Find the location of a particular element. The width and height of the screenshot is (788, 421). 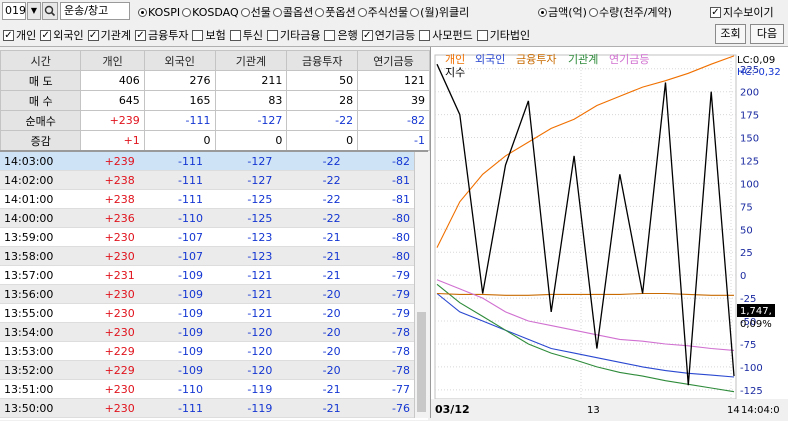

code-input: 019 is located at coordinates (14, 11).